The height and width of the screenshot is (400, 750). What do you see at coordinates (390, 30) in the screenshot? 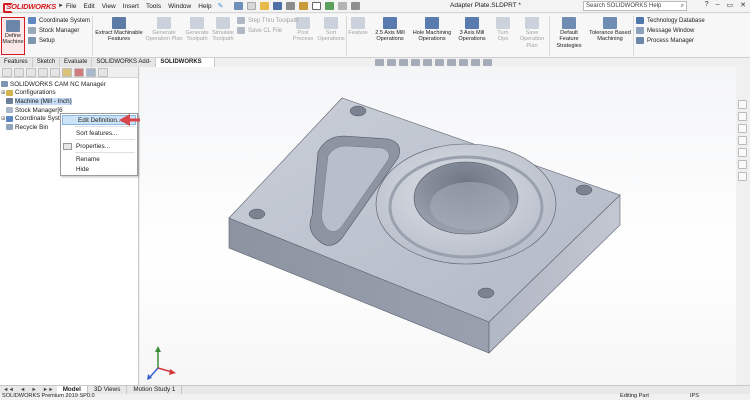
I see `mill-25-axis-button: 2.5 Axis Mill Operations` at bounding box center [390, 30].